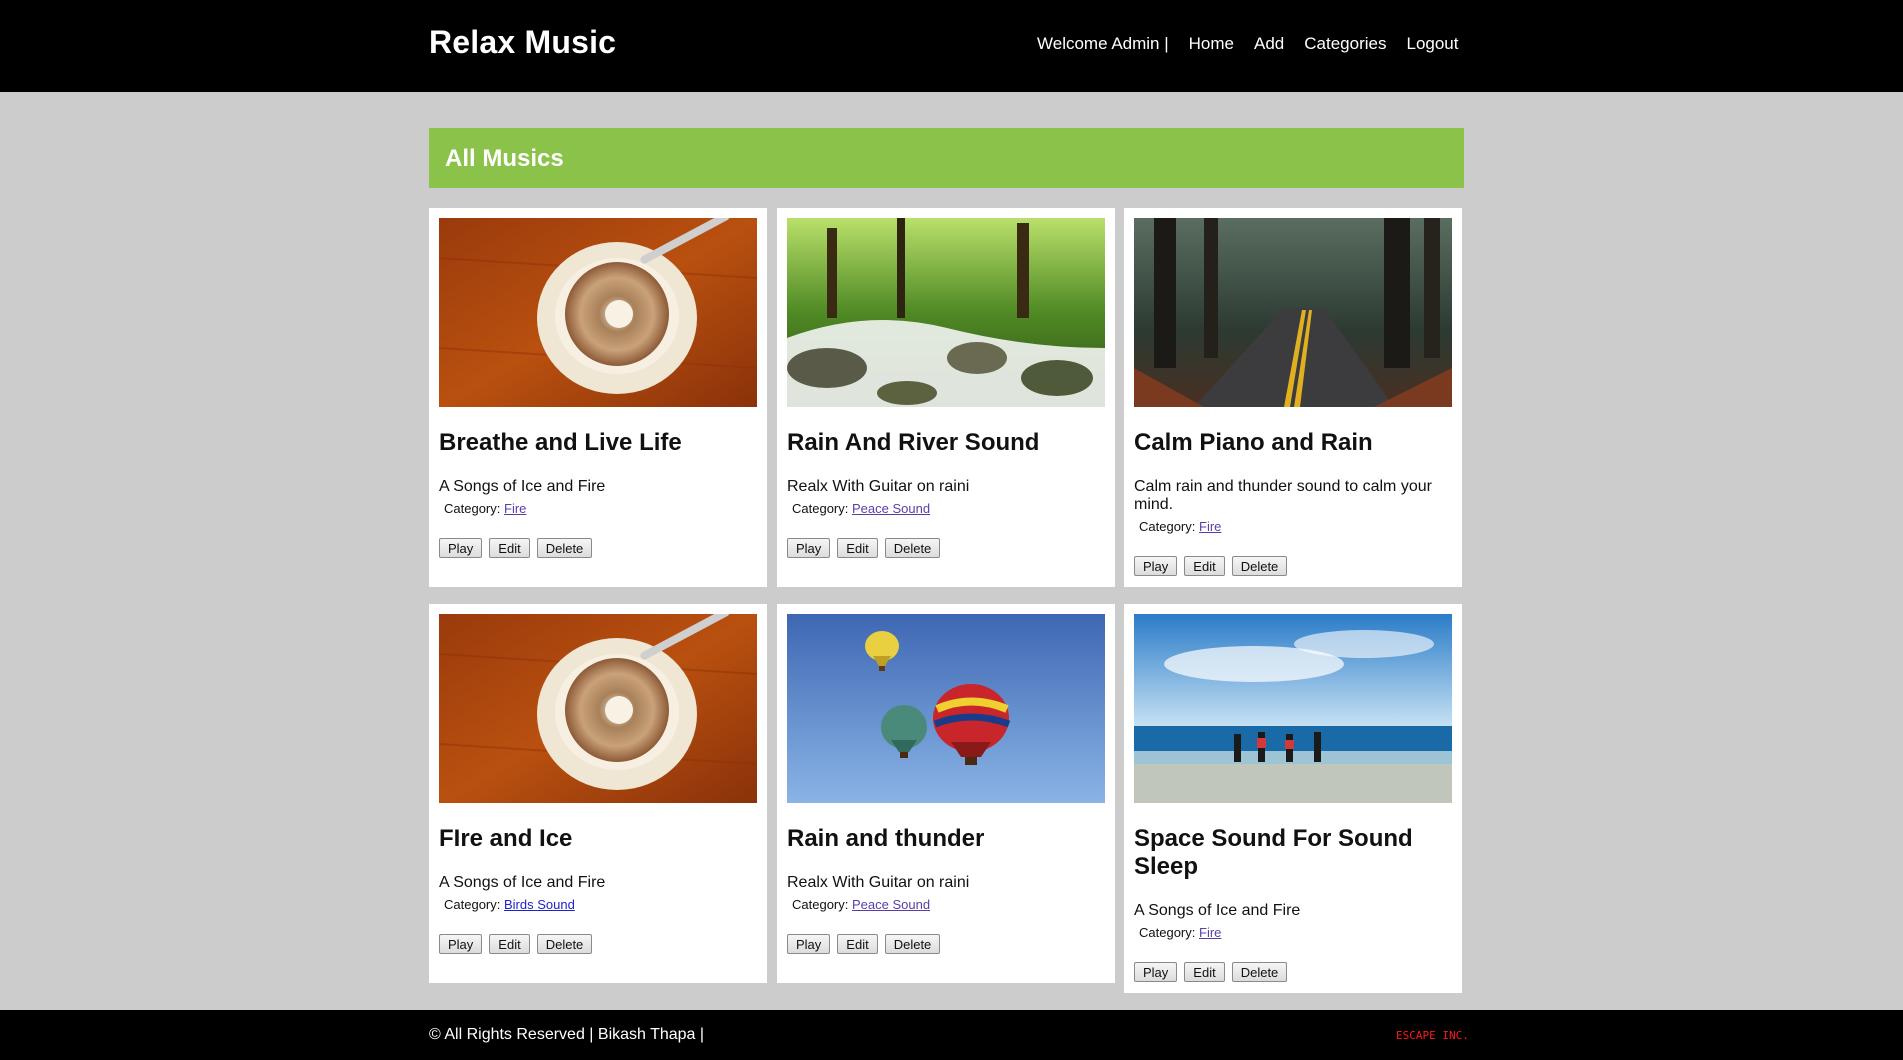  What do you see at coordinates (567, 1034) in the screenshot?
I see `copyright-text: © All Rights Reserved | Bikash Thapa |` at bounding box center [567, 1034].